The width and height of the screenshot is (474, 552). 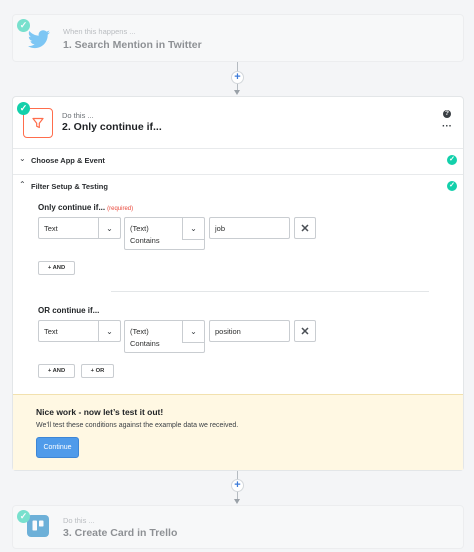 What do you see at coordinates (132, 45) in the screenshot?
I see `trigger-title: 1. Search Mention in Twitter` at bounding box center [132, 45].